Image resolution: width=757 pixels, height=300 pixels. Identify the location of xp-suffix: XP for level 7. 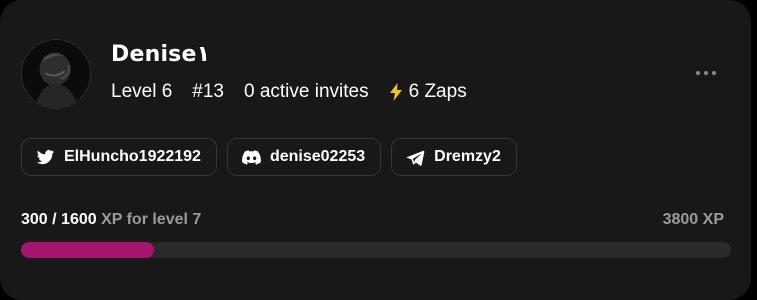
(149, 219).